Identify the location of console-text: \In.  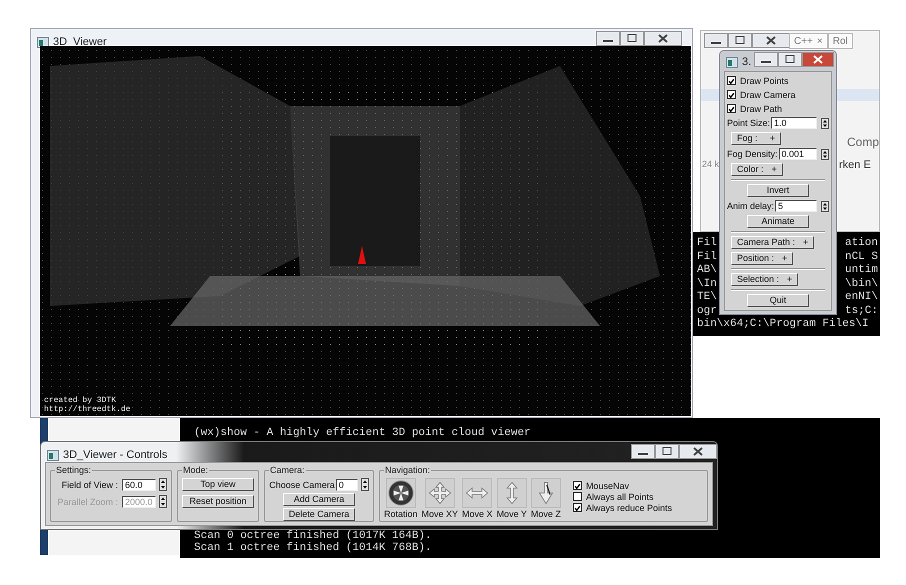
(707, 284).